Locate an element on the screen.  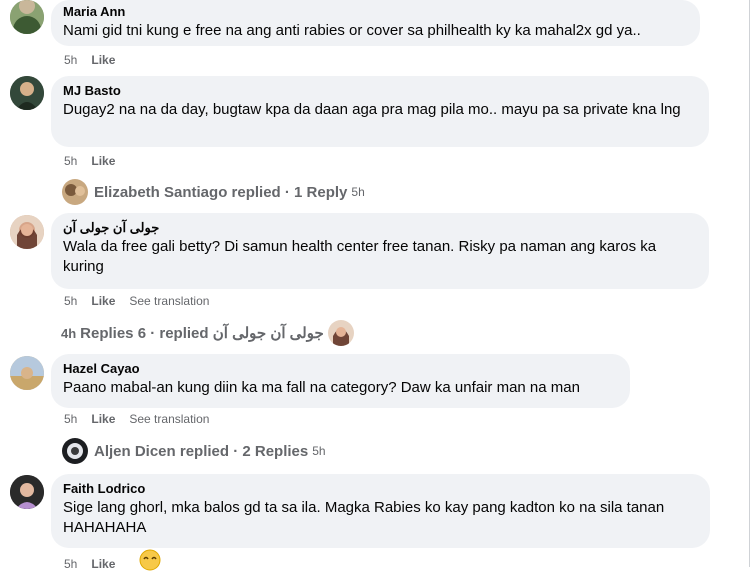
view-replies-link: Elizabeth Santiago replied · 1 Reply 5h is located at coordinates (213, 192).